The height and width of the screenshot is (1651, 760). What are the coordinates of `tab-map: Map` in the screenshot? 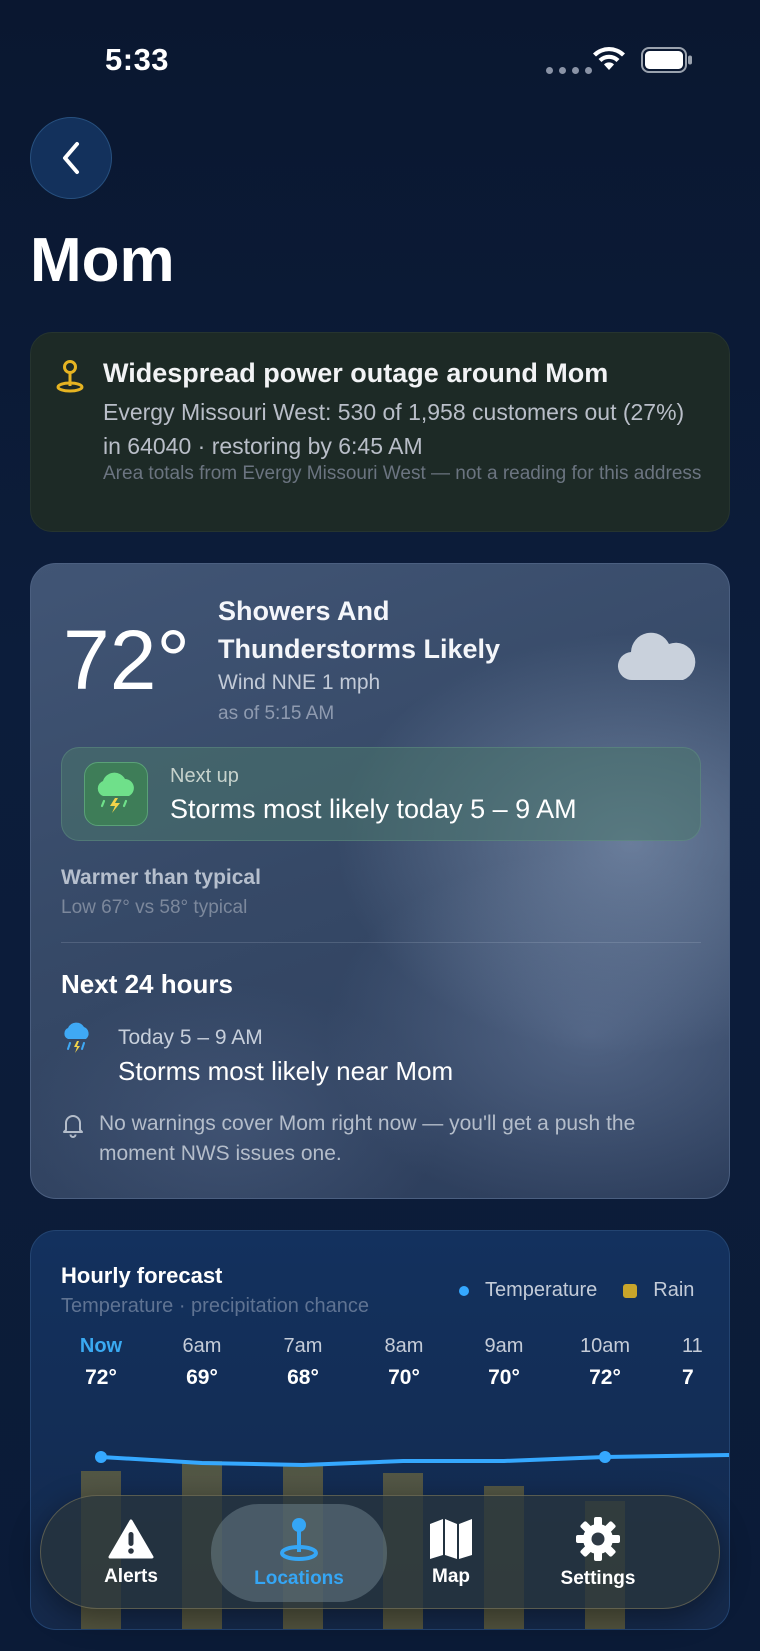 It's located at (451, 1553).